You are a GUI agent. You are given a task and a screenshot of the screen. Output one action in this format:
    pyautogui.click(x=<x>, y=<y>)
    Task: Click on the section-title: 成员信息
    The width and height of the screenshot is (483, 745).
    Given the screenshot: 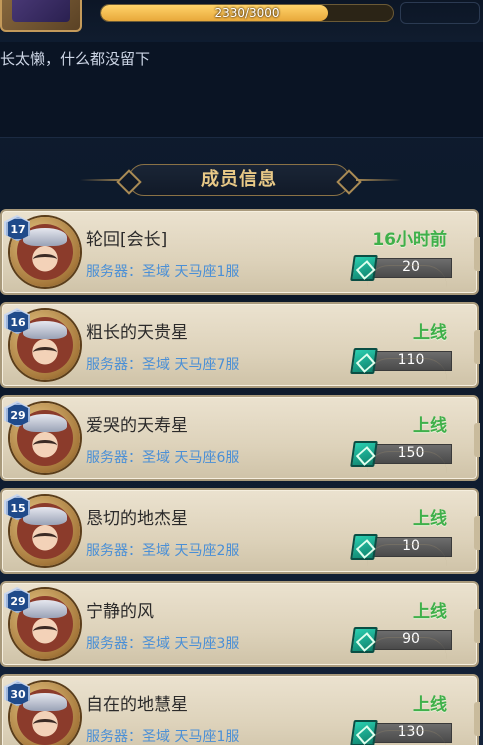 What is the action you would take?
    pyautogui.click(x=239, y=179)
    